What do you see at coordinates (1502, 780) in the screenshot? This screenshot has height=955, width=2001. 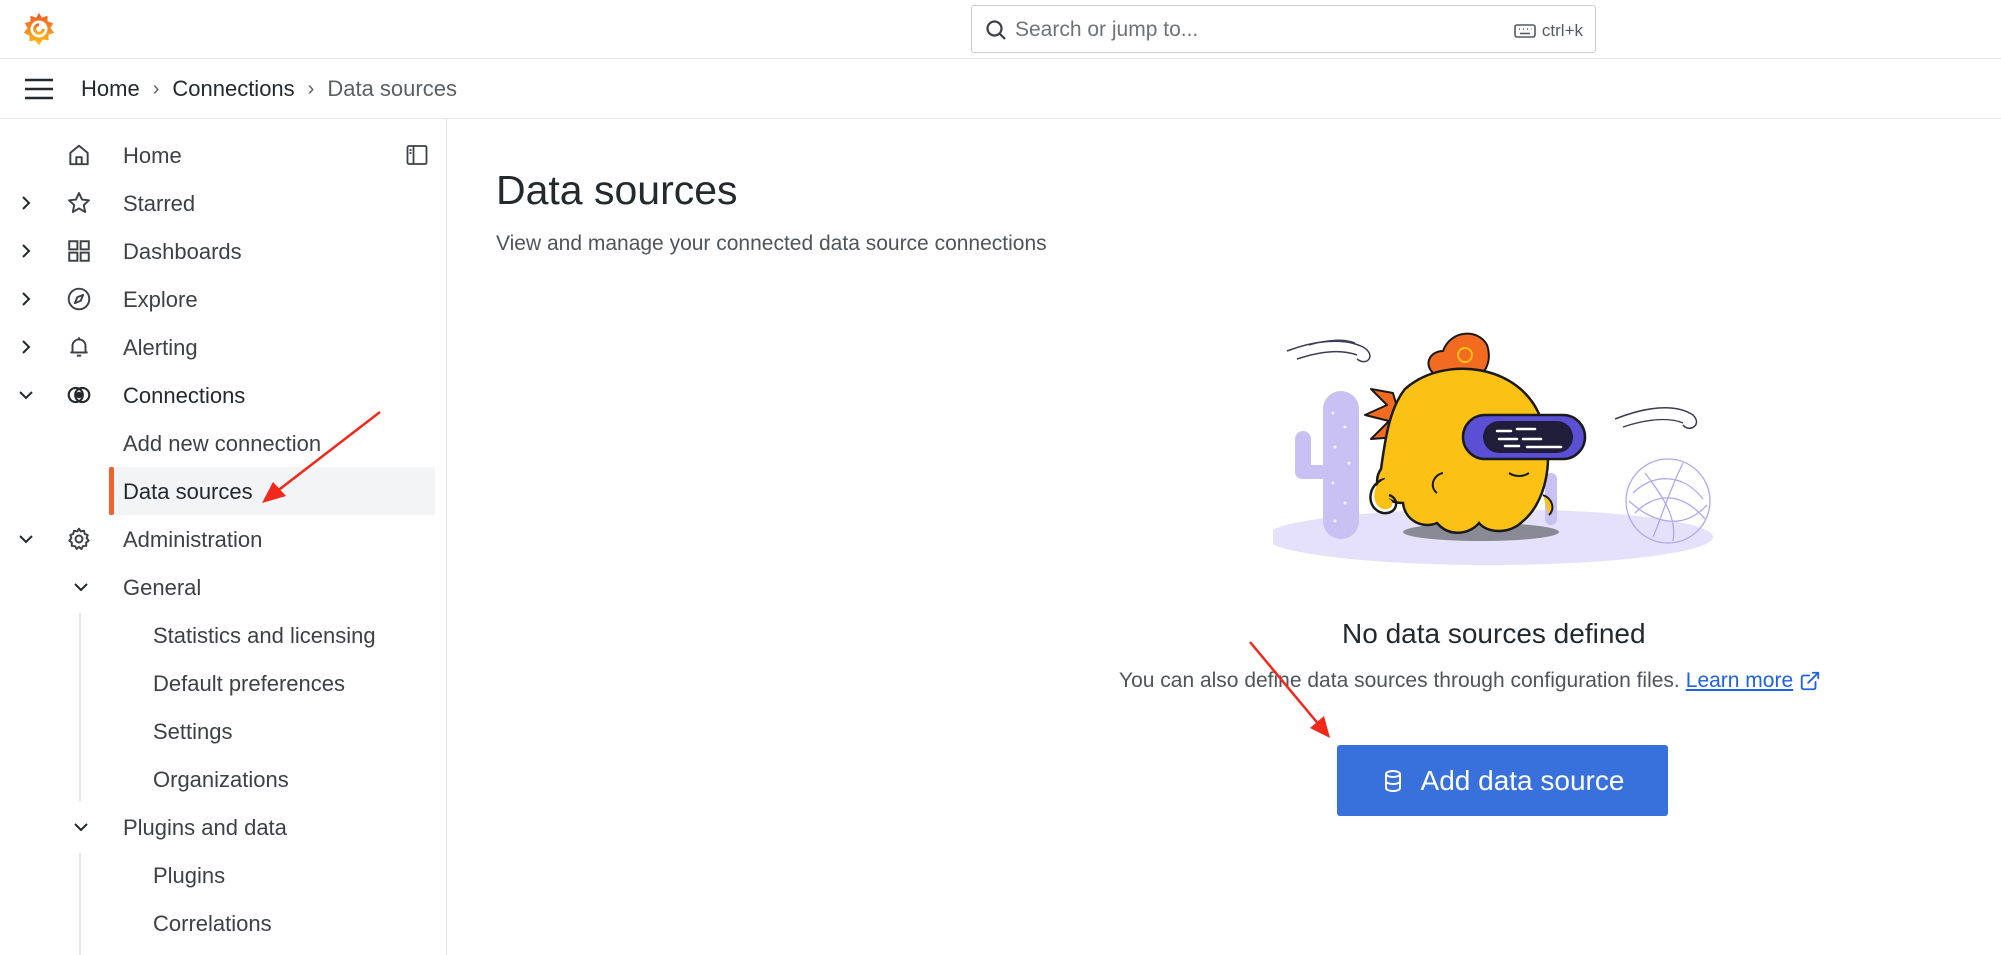 I see `add-data-source-button: Add data source` at bounding box center [1502, 780].